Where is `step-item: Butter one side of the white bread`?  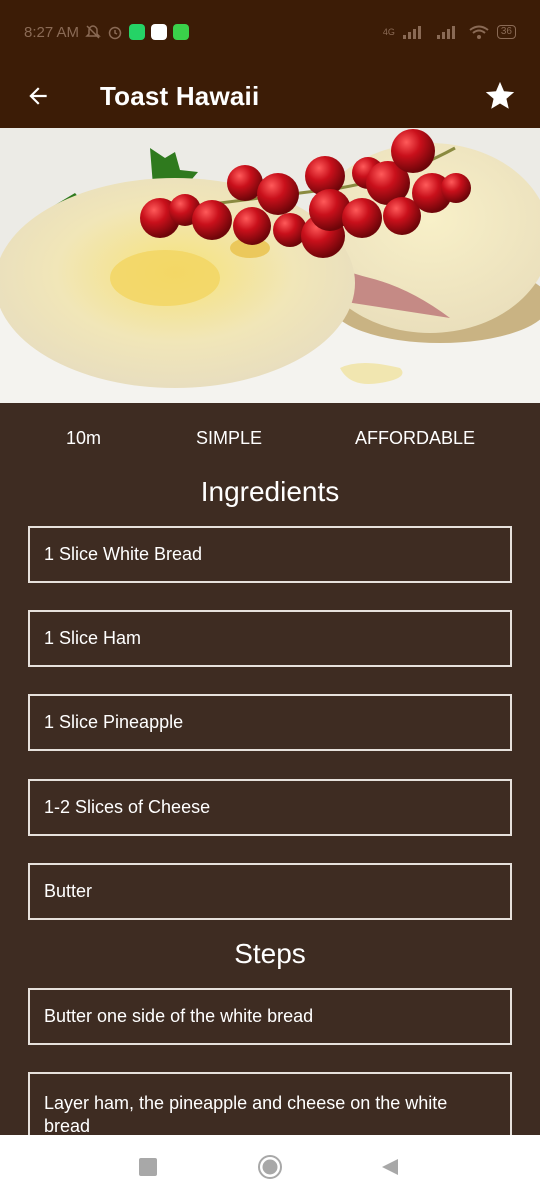
step-item: Butter one side of the white bread is located at coordinates (270, 1016).